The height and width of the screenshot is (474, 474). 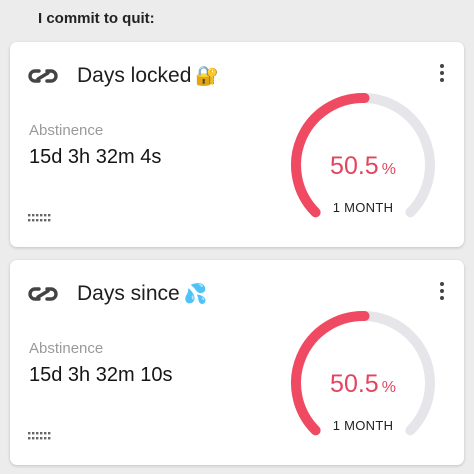 I want to click on card-title-text: Days locked, so click(x=134, y=75).